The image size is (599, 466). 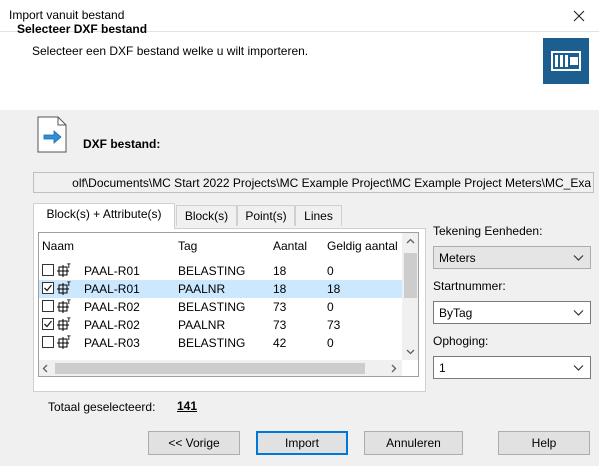 What do you see at coordinates (334, 289) in the screenshot?
I see `cell-geldig-aantal: 18` at bounding box center [334, 289].